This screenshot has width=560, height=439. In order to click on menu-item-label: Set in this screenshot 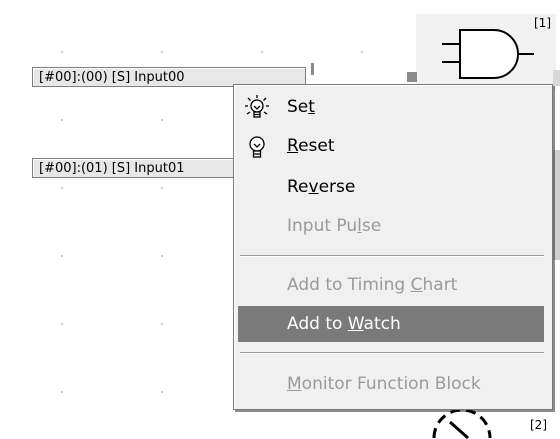, I will do `click(301, 107)`.